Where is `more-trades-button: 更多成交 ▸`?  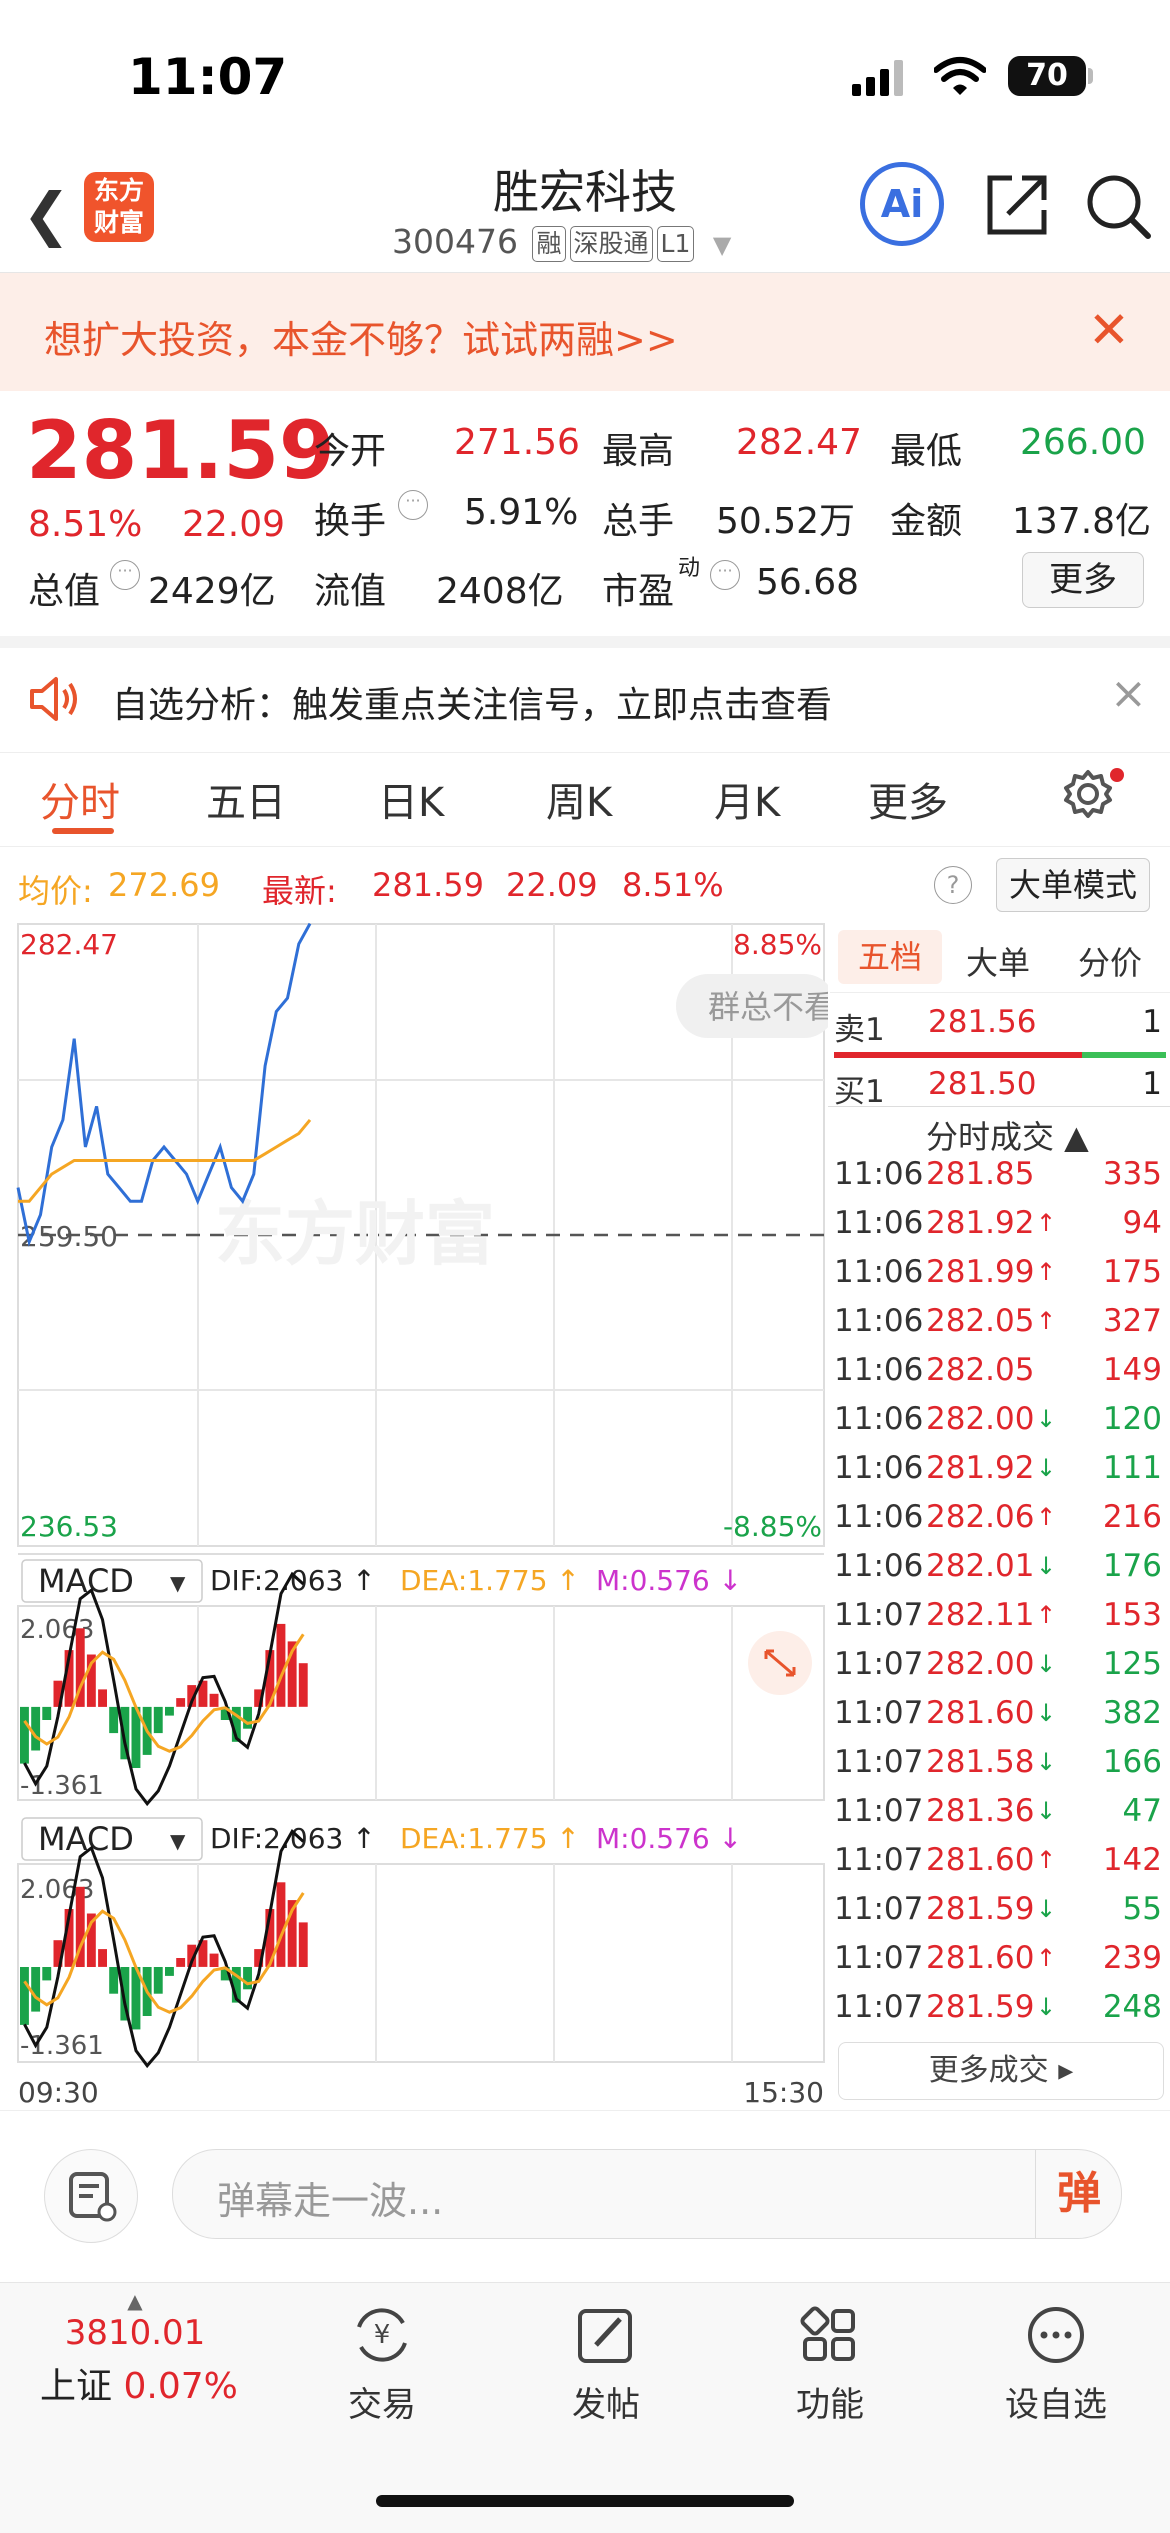
more-trades-button: 更多成交 ▸ is located at coordinates (1001, 2071).